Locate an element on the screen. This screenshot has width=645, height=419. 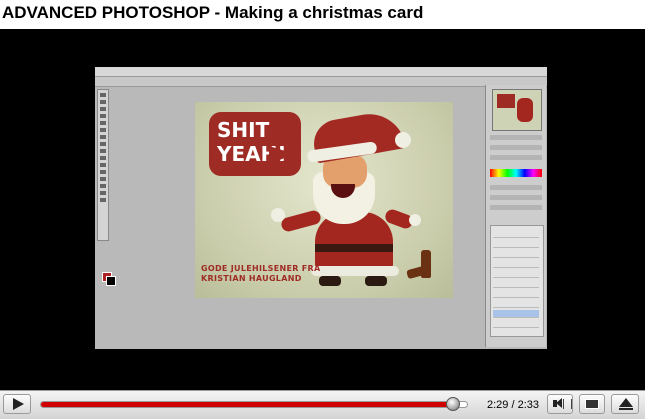
seek-bar is located at coordinates (254, 404).